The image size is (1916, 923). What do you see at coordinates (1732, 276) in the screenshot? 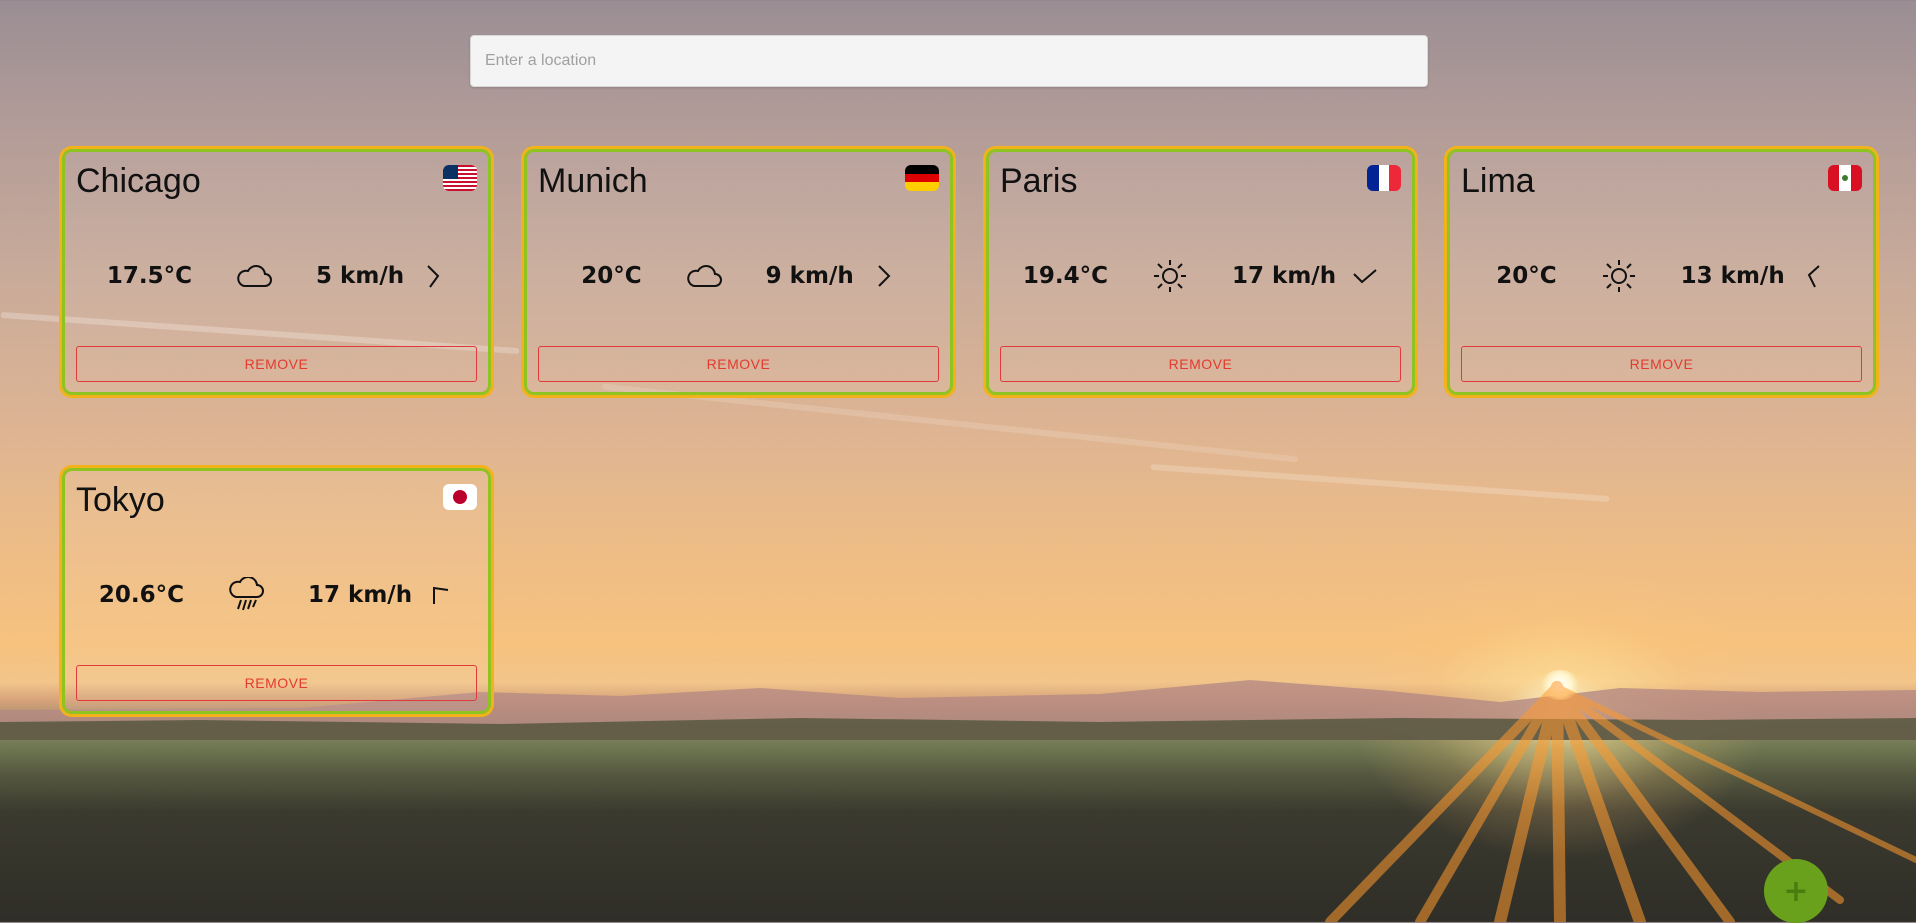
I see `wind-speed: 13 km/h` at bounding box center [1732, 276].